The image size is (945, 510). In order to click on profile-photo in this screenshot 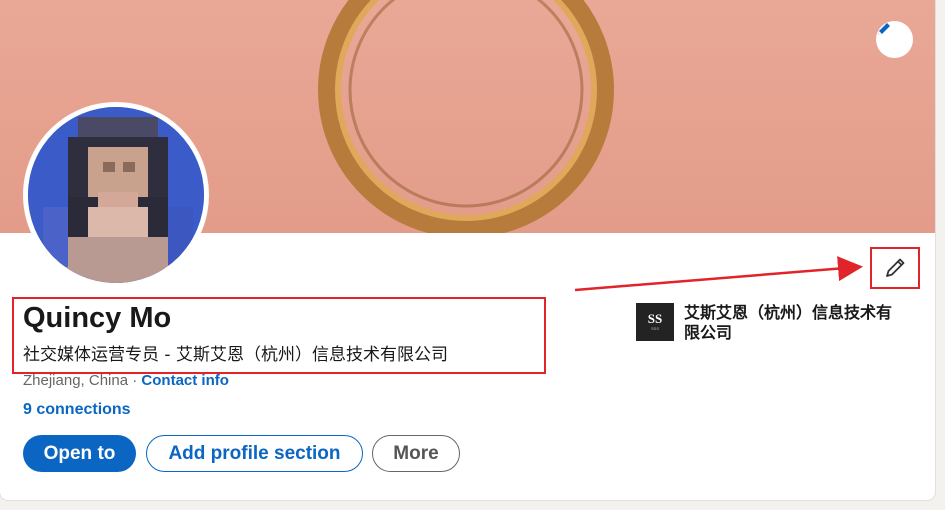, I will do `click(116, 195)`.